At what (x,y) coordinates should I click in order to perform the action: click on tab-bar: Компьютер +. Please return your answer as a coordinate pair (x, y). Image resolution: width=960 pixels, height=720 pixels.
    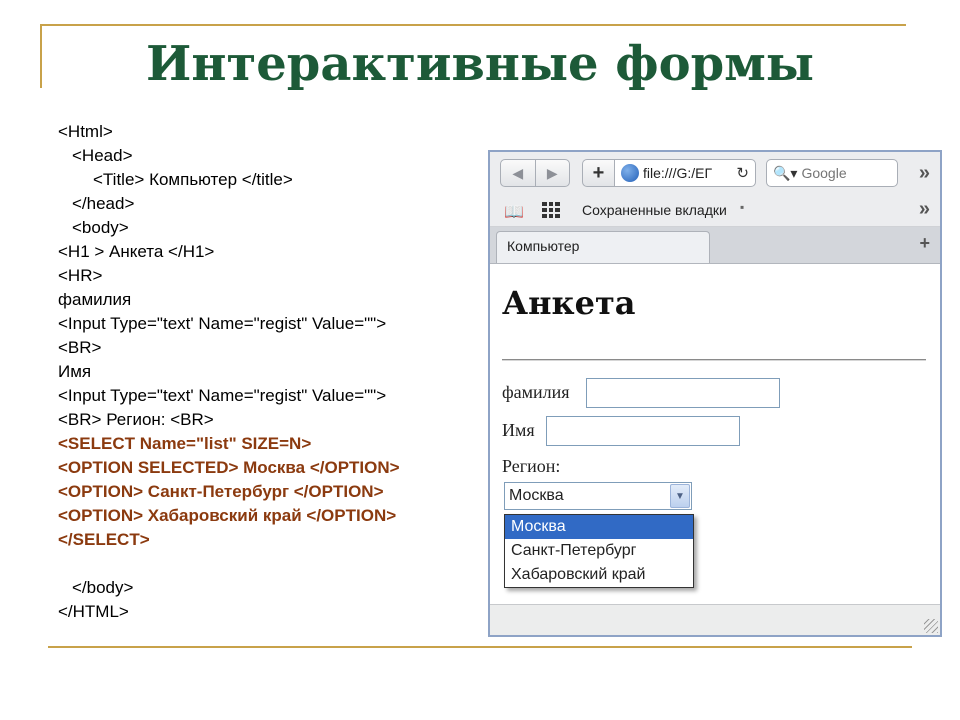
    Looking at the image, I should click on (715, 245).